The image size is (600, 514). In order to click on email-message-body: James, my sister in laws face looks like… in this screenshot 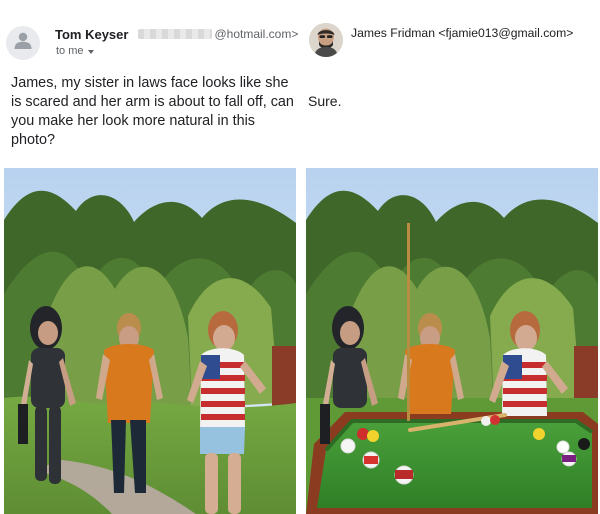, I will do `click(152, 111)`.